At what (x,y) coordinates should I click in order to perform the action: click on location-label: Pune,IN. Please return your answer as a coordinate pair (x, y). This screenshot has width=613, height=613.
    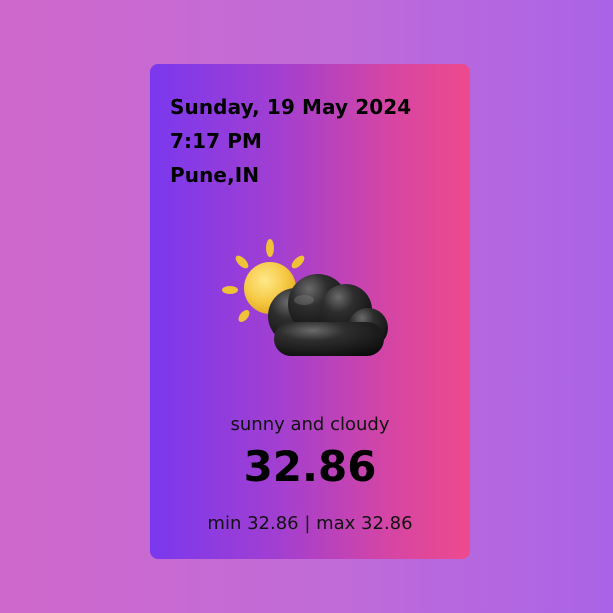
    Looking at the image, I should click on (215, 175).